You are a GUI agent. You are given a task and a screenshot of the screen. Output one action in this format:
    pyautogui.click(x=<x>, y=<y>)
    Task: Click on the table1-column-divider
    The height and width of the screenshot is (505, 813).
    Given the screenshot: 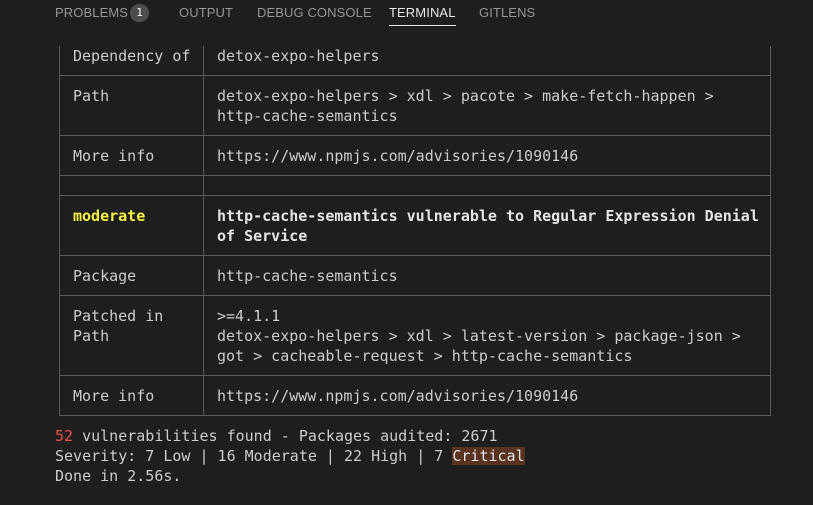 What is the action you would take?
    pyautogui.click(x=203, y=120)
    